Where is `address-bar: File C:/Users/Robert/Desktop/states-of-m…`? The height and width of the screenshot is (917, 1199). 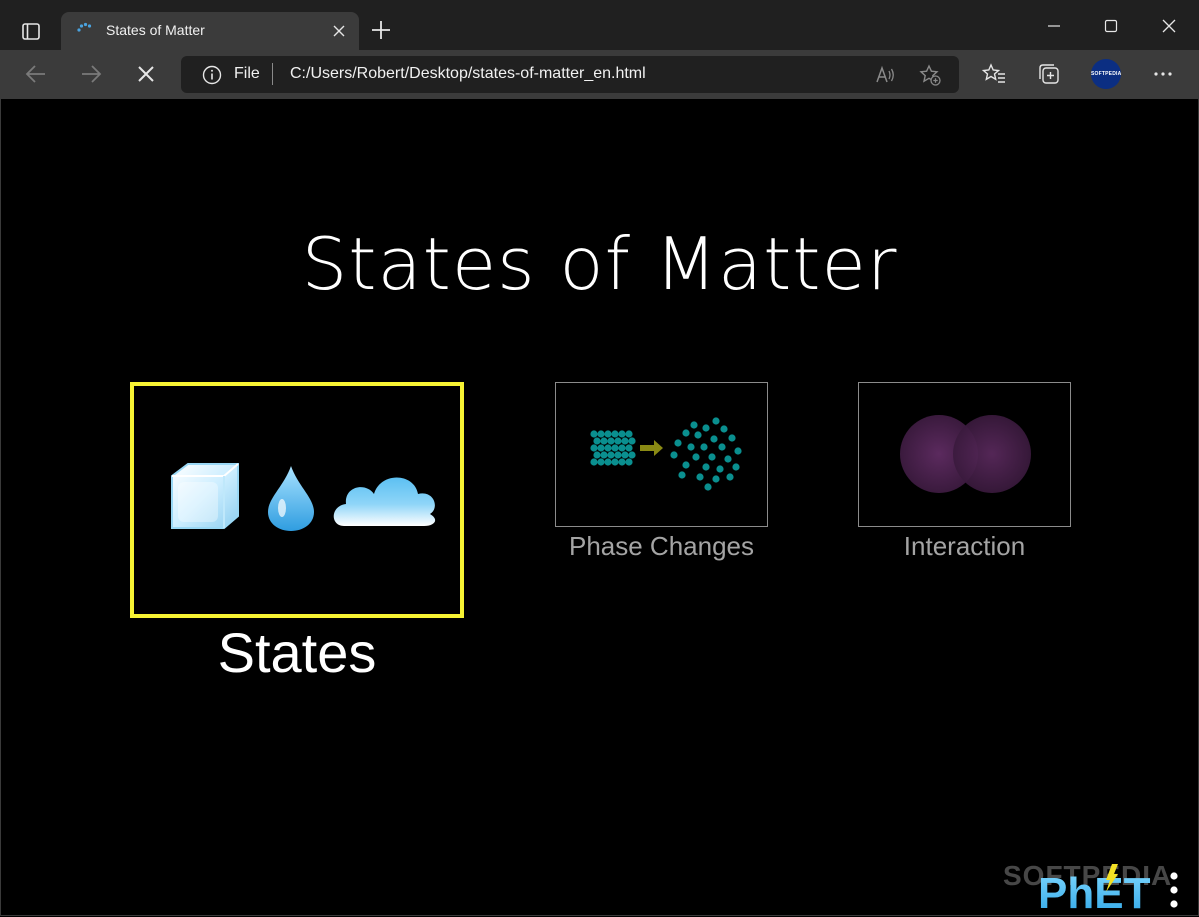
address-bar: File C:/Users/Robert/Desktop/states-of-m… is located at coordinates (570, 74).